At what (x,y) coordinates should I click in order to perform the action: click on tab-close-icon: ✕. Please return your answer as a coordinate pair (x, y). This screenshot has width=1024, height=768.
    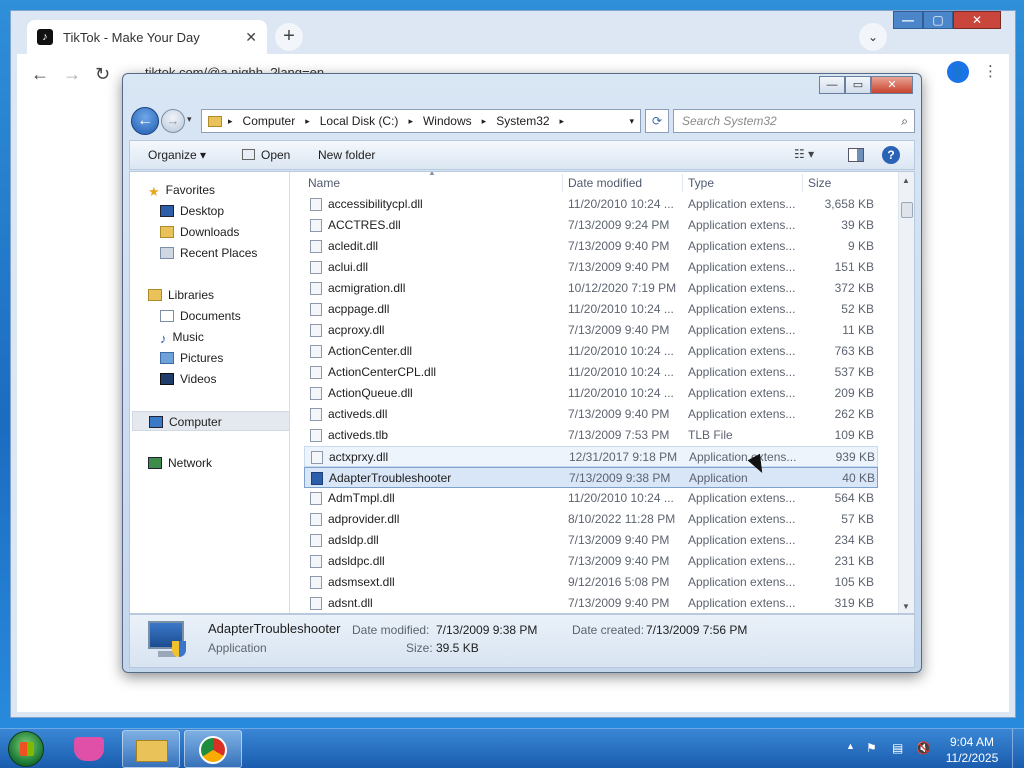
    Looking at the image, I should click on (251, 37).